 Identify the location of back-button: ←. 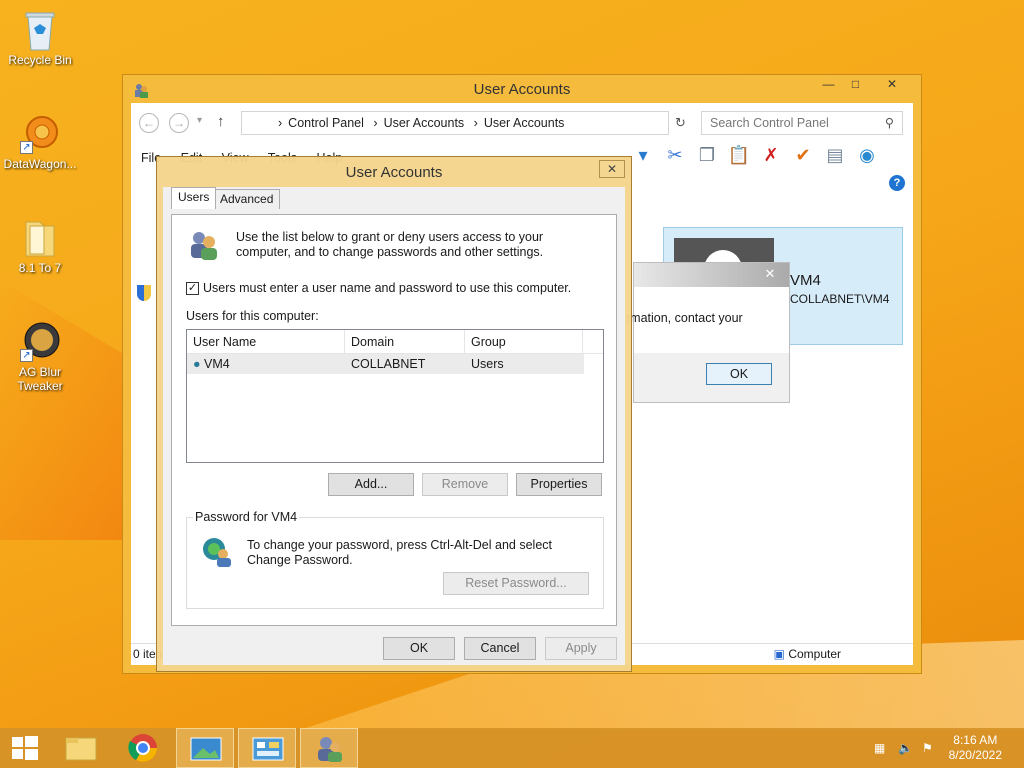
(149, 123).